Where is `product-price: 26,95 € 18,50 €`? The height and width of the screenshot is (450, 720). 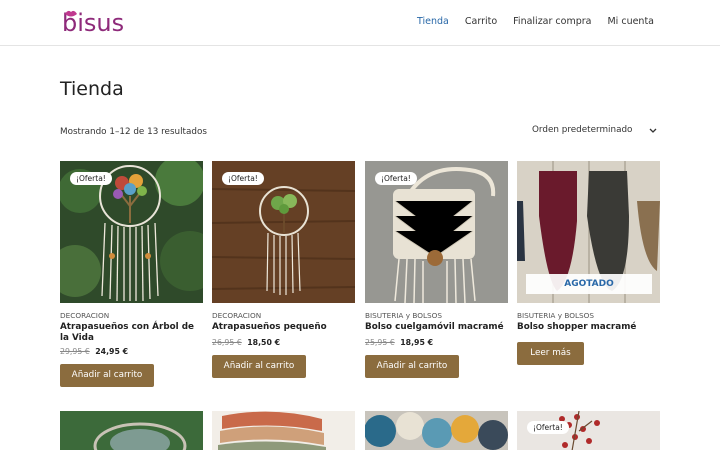
product-price: 26,95 € 18,50 € is located at coordinates (246, 342).